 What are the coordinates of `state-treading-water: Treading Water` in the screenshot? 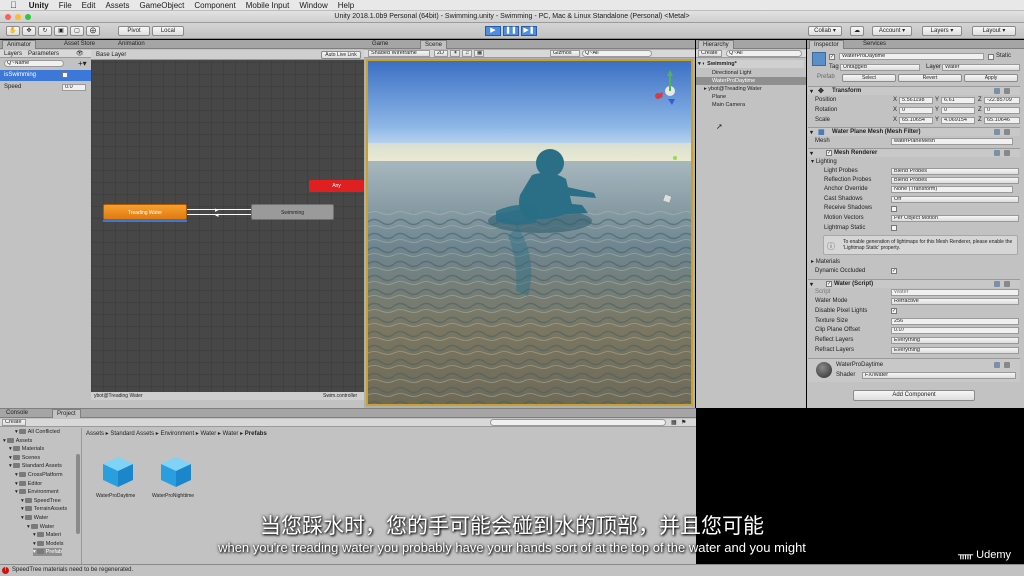 It's located at (145, 212).